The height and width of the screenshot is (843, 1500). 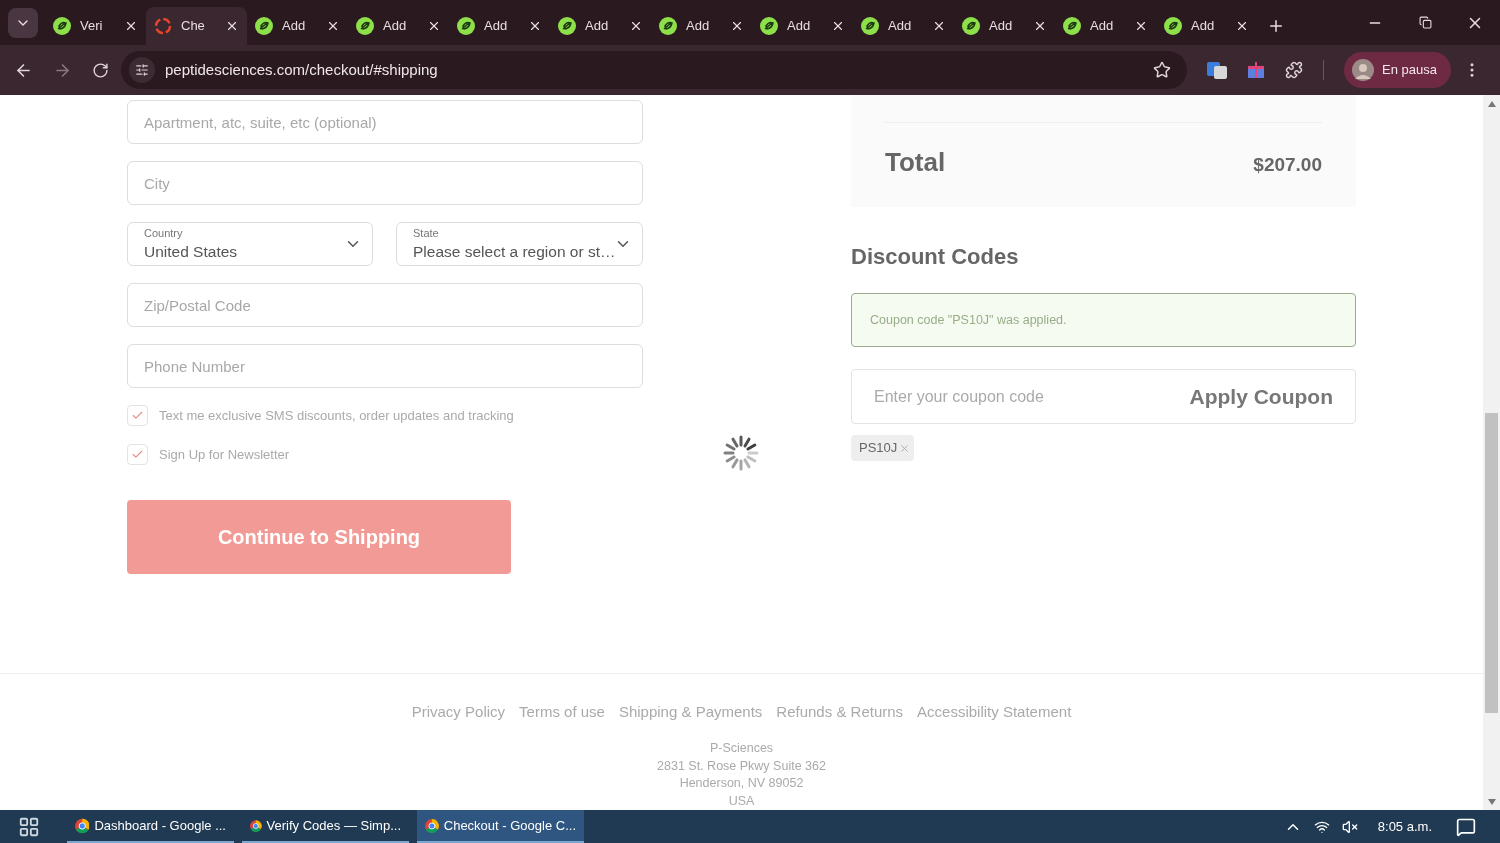 I want to click on translate-icon, so click(x=1217, y=70).